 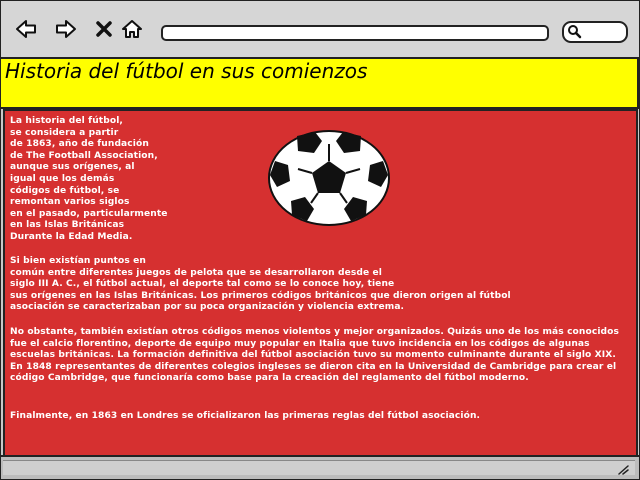 I want to click on home-button, so click(x=132, y=29).